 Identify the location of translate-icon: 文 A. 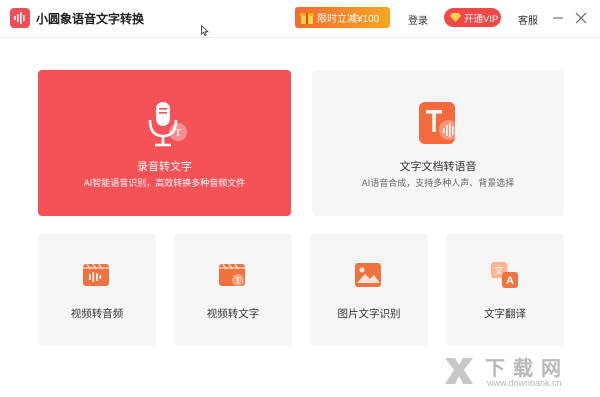
(504, 275).